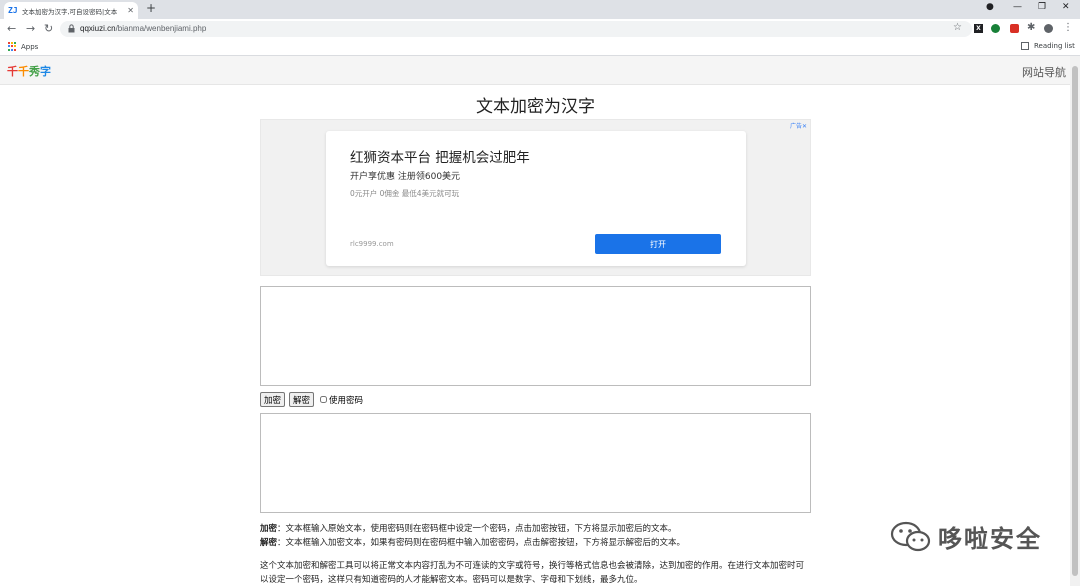 The image size is (1080, 586). What do you see at coordinates (372, 244) in the screenshot?
I see `ad-domain: rlc9999.com` at bounding box center [372, 244].